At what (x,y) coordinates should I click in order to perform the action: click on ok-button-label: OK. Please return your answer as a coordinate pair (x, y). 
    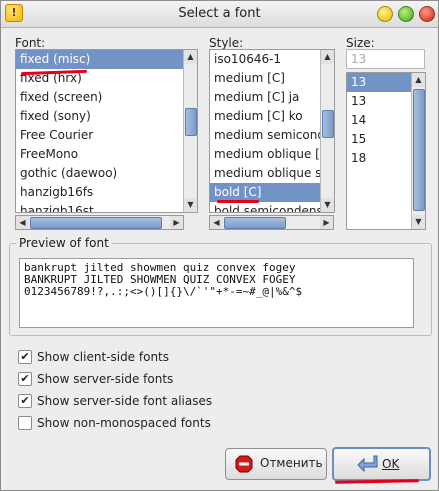
    Looking at the image, I should click on (391, 464).